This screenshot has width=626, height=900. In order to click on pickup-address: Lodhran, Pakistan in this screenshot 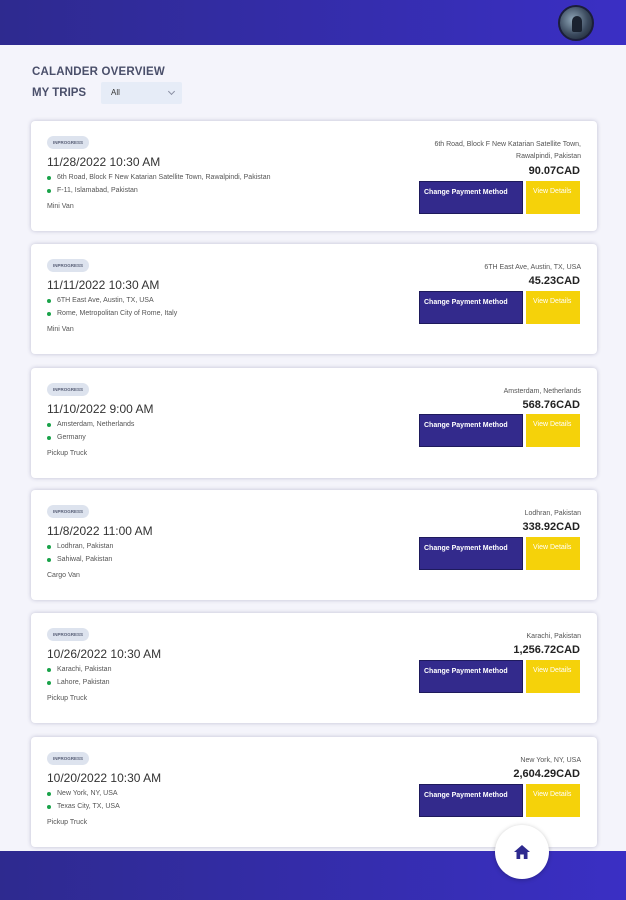, I will do `click(552, 513)`.